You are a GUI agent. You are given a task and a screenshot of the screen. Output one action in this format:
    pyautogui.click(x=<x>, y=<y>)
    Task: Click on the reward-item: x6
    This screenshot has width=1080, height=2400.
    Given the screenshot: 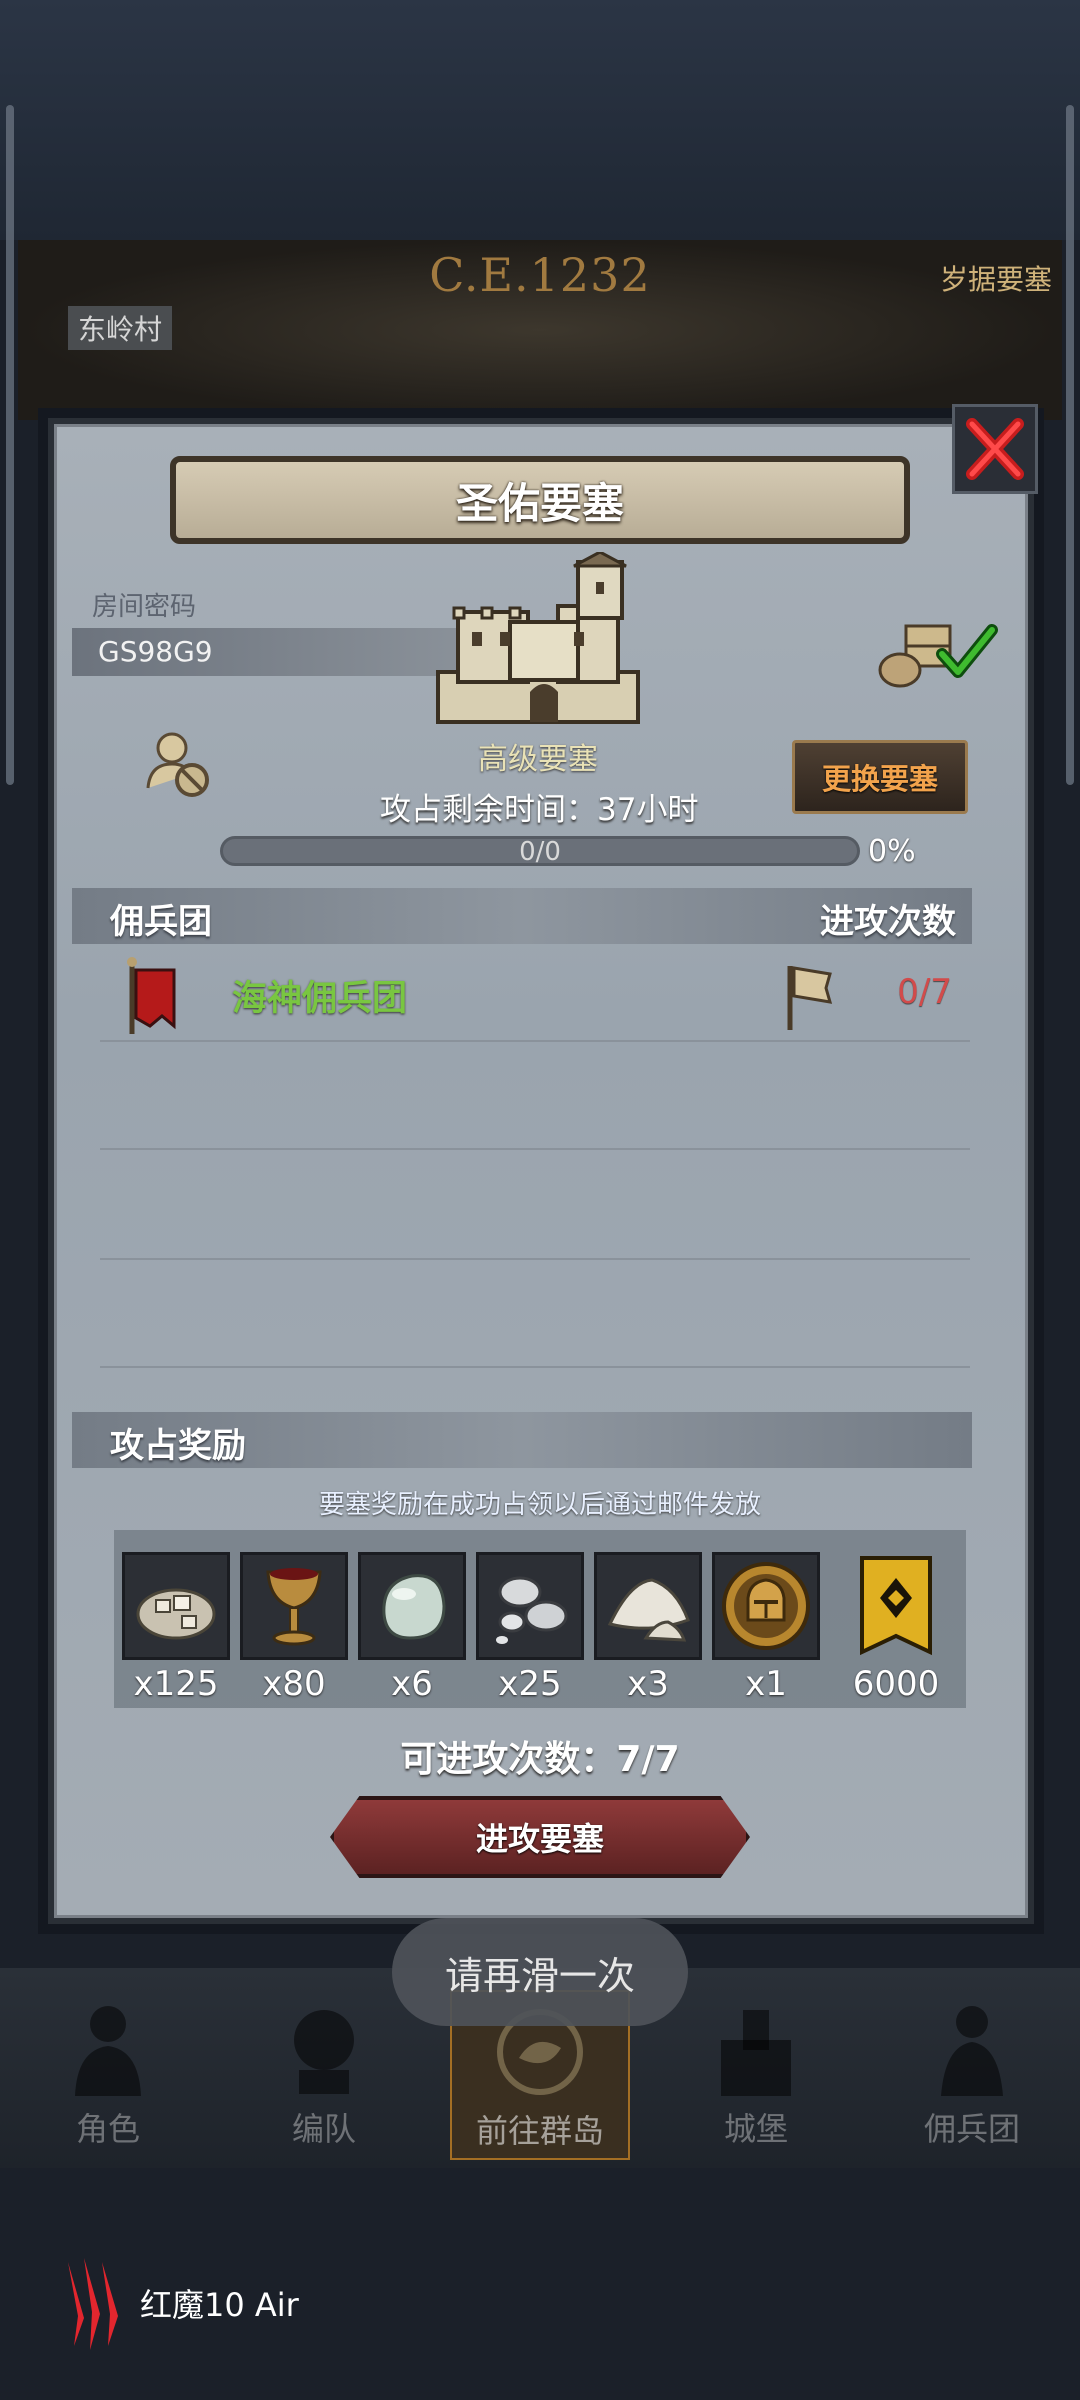 What is the action you would take?
    pyautogui.click(x=412, y=1628)
    